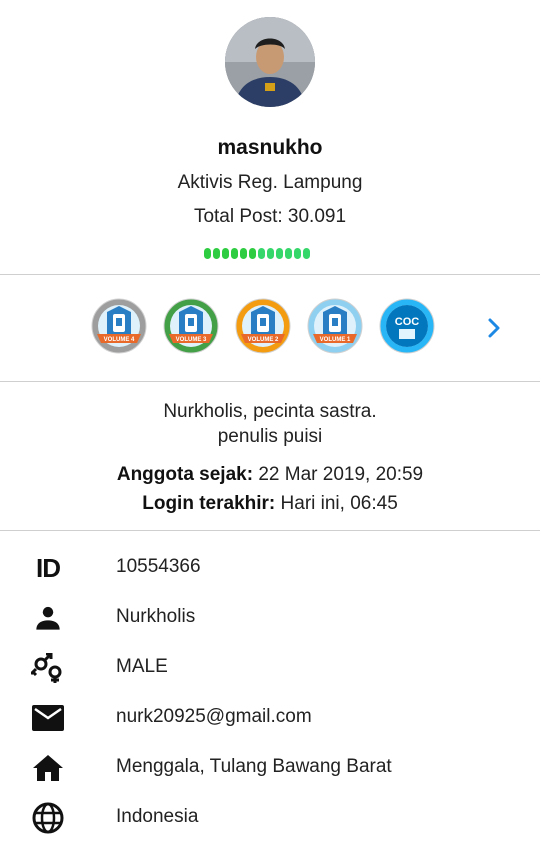  I want to click on last-login-label: Login terakhir:, so click(209, 503).